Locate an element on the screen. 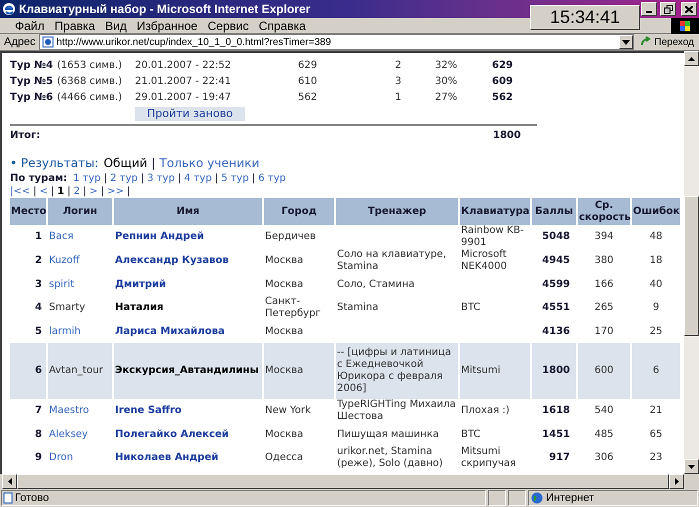  table-cell: 23 is located at coordinates (656, 457).